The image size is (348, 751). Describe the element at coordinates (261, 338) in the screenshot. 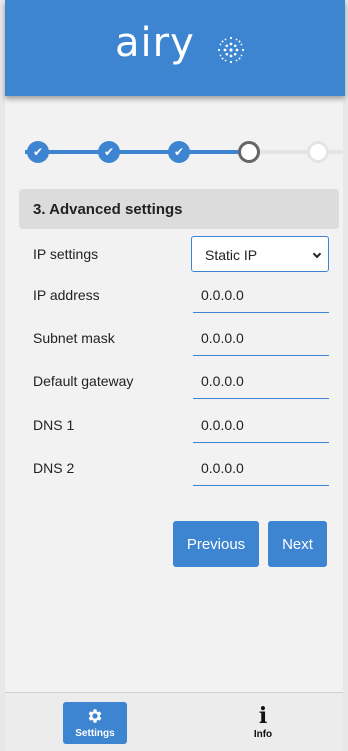

I see `subnet-mask-input: 0.0.0.0` at that location.